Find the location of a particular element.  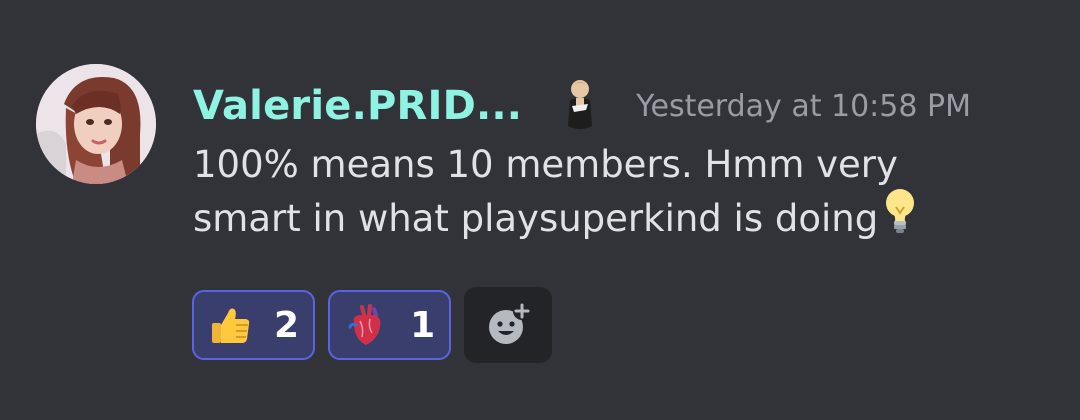

message-text-line-2-text: smart in what playsuperkind is doing is located at coordinates (536, 218).